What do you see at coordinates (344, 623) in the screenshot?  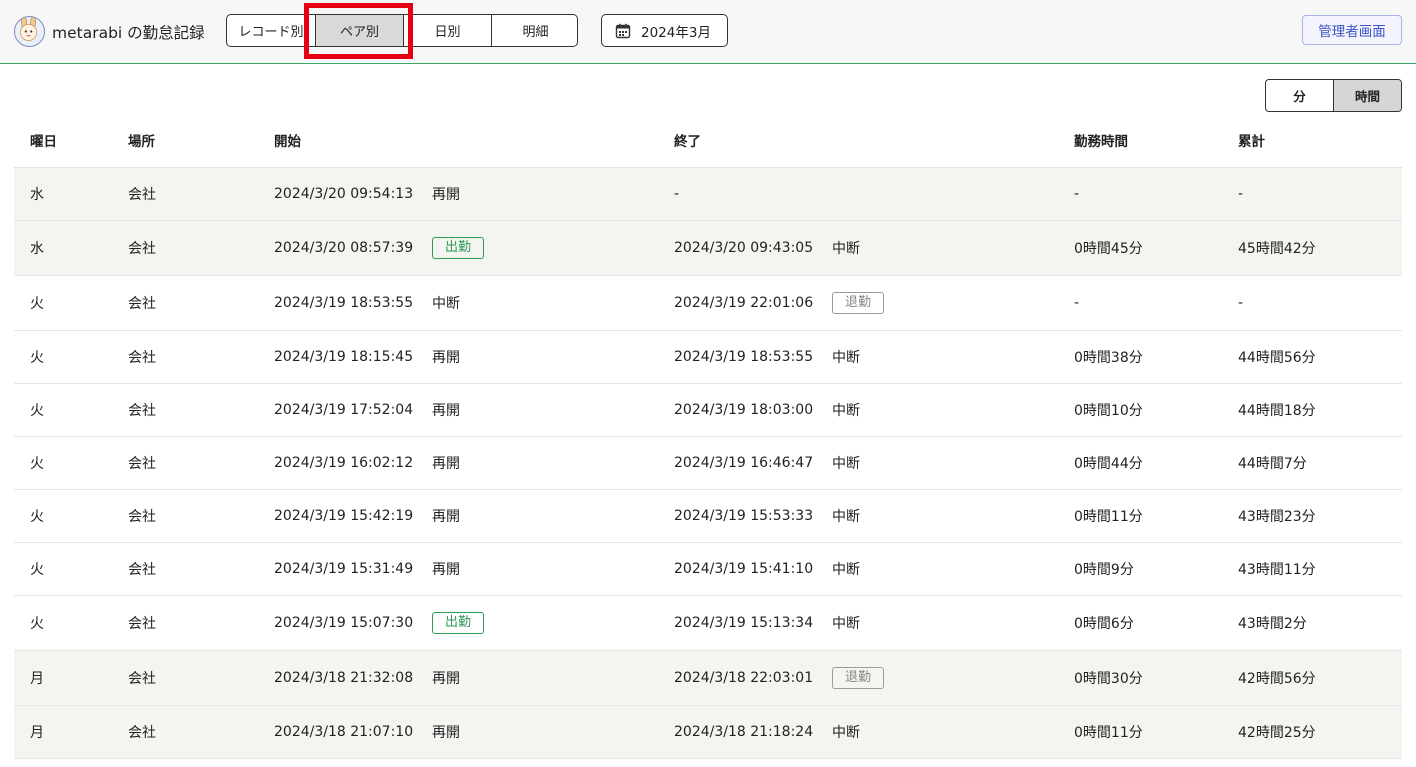 I see `cell-start-time: 2024/3/19 15:07:30` at bounding box center [344, 623].